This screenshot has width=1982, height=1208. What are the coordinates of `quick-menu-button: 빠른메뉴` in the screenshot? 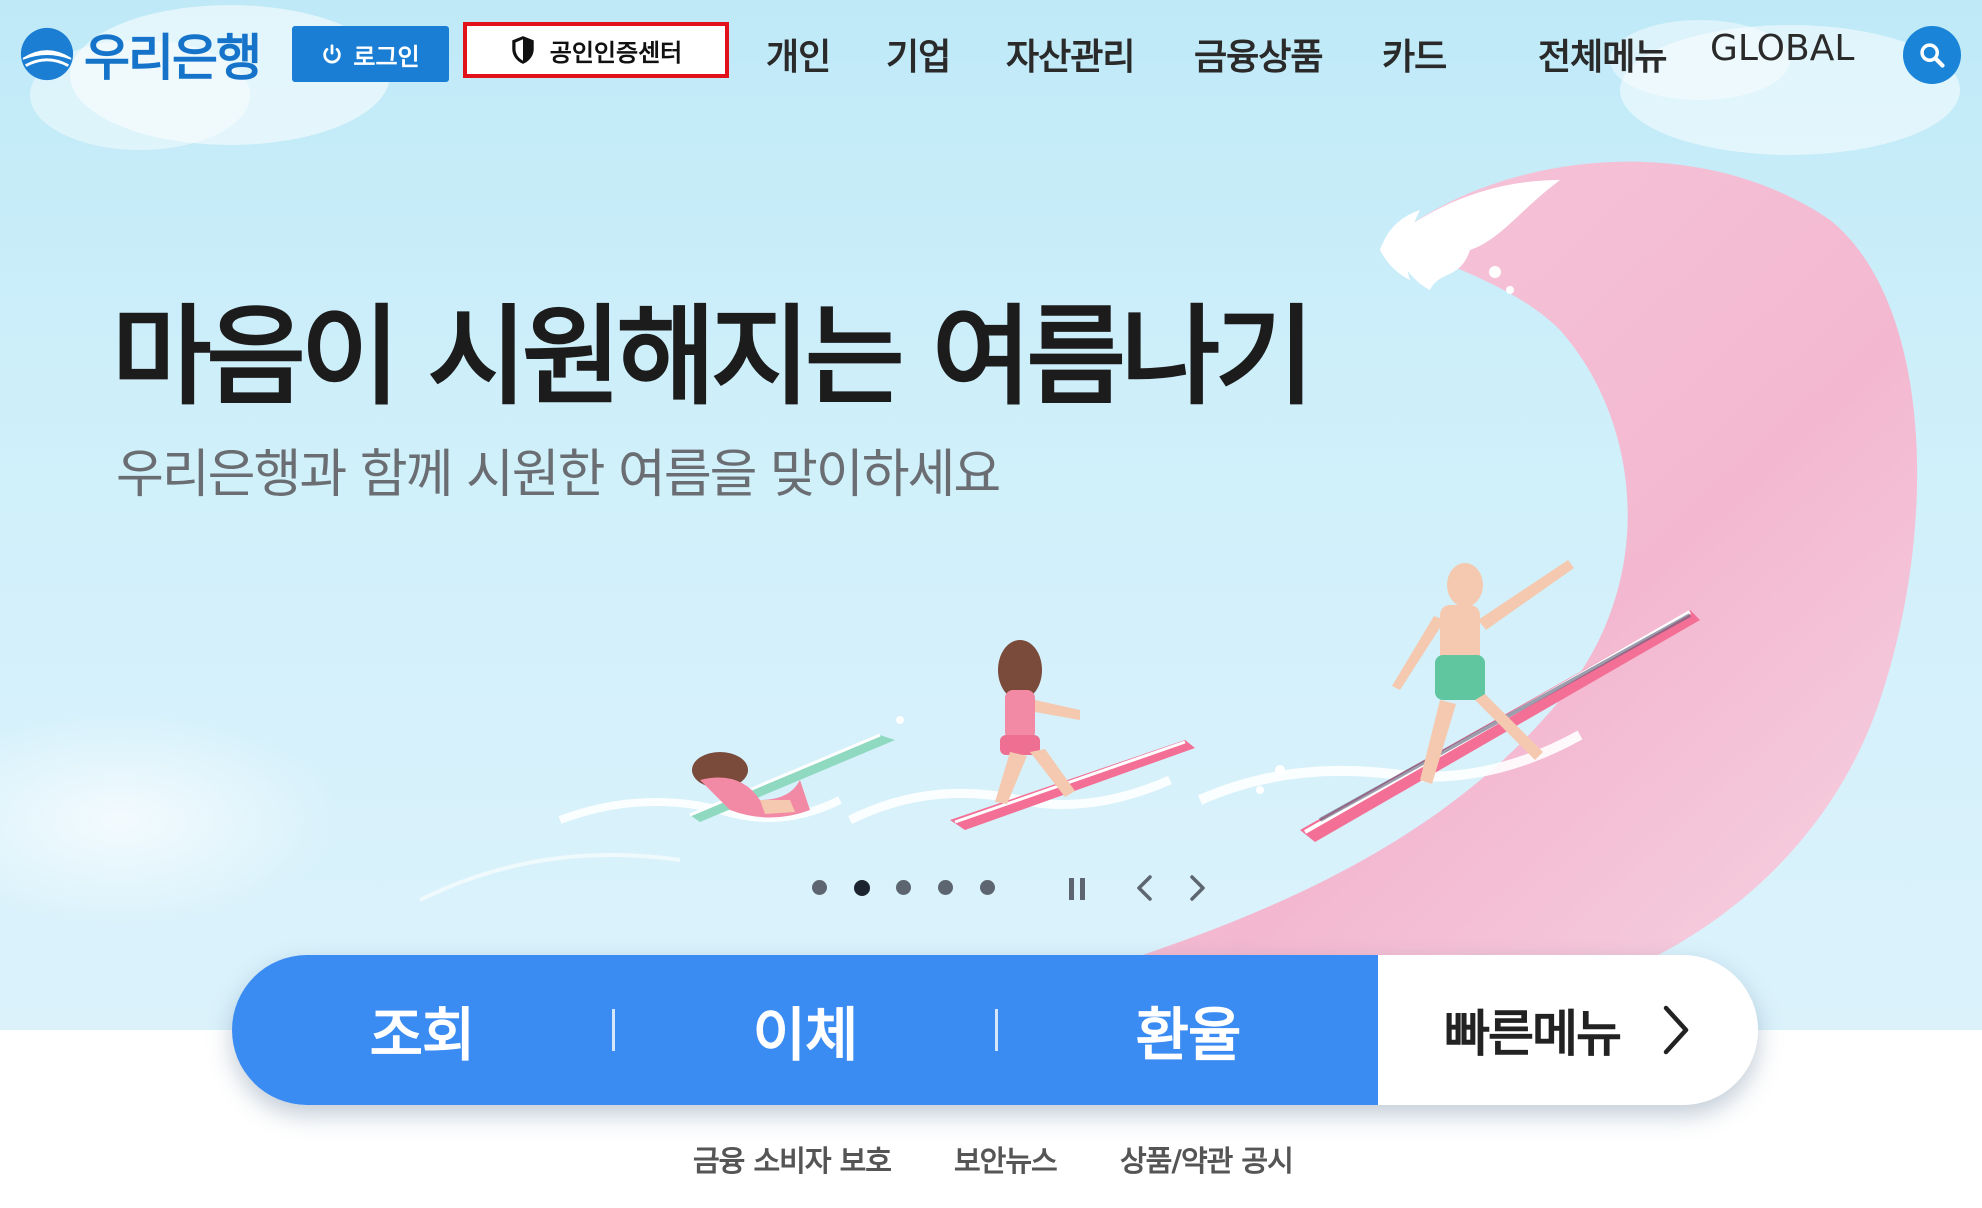 It's located at (1568, 1030).